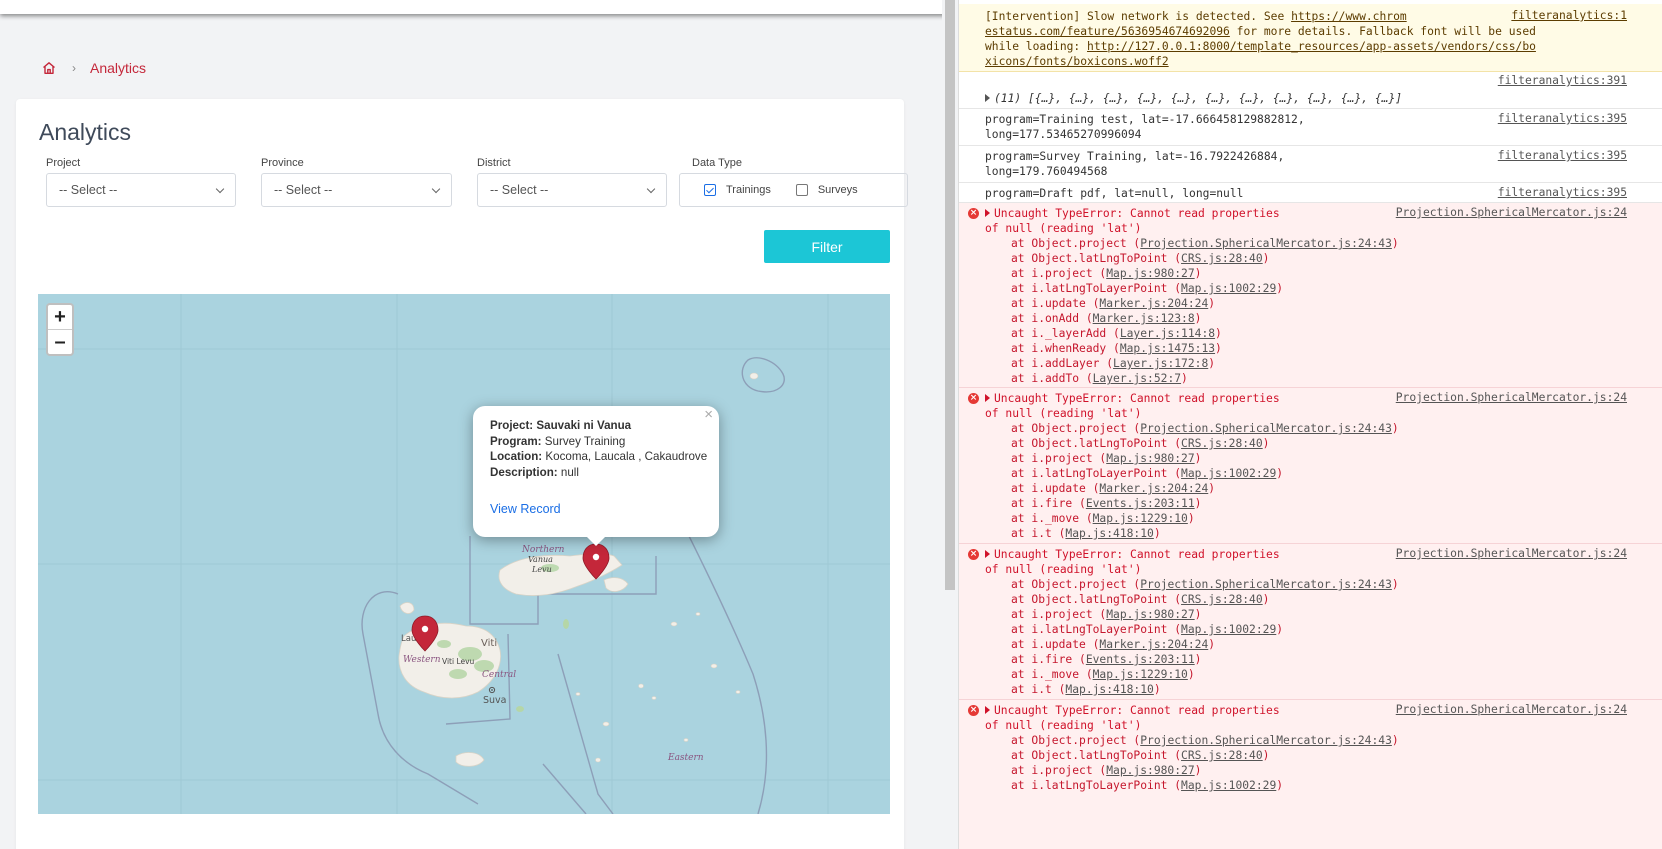 This screenshot has height=849, width=1662. I want to click on surveys-label: Surveys, so click(838, 190).